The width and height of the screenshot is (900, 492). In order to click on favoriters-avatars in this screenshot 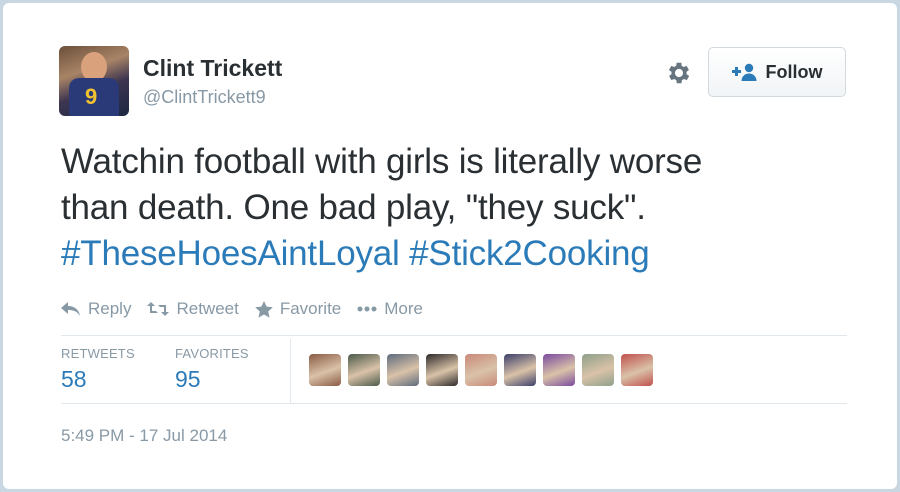, I will do `click(481, 370)`.